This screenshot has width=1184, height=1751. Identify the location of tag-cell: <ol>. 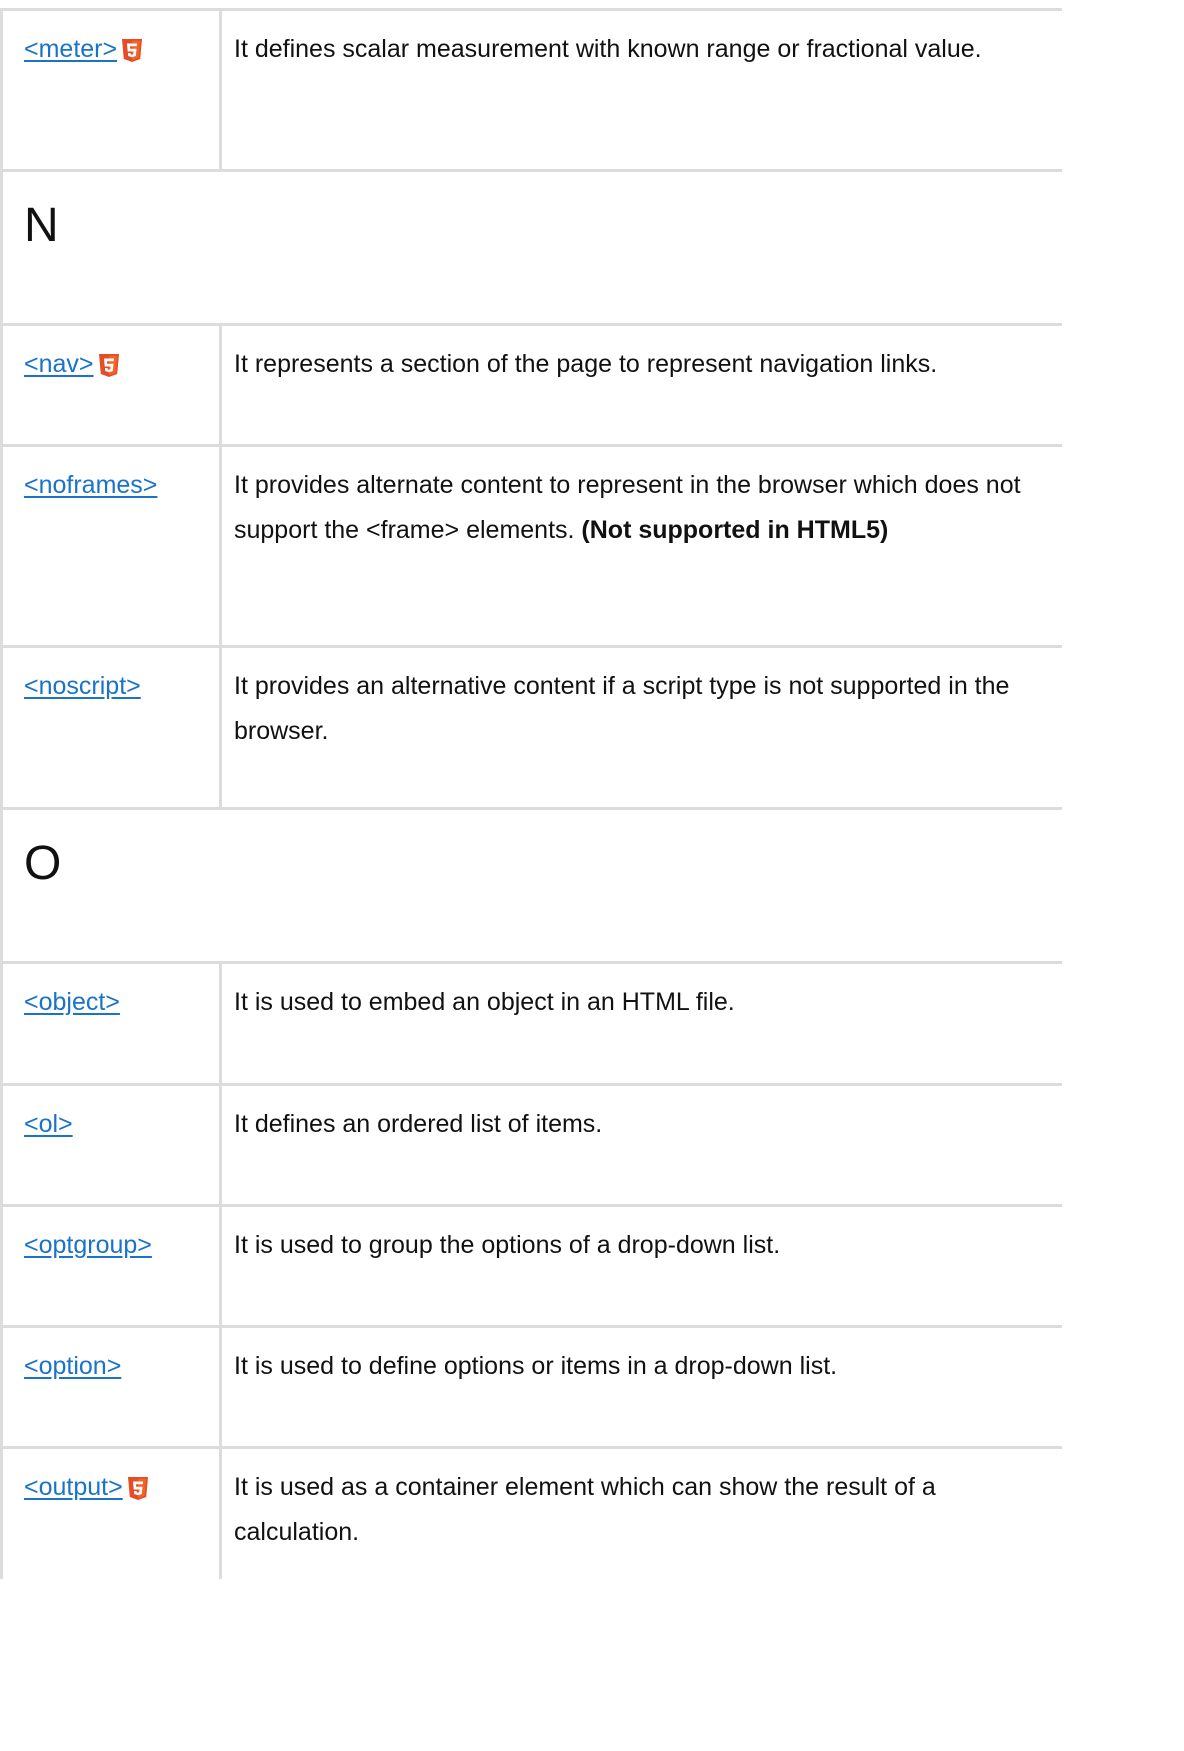
(112, 1145).